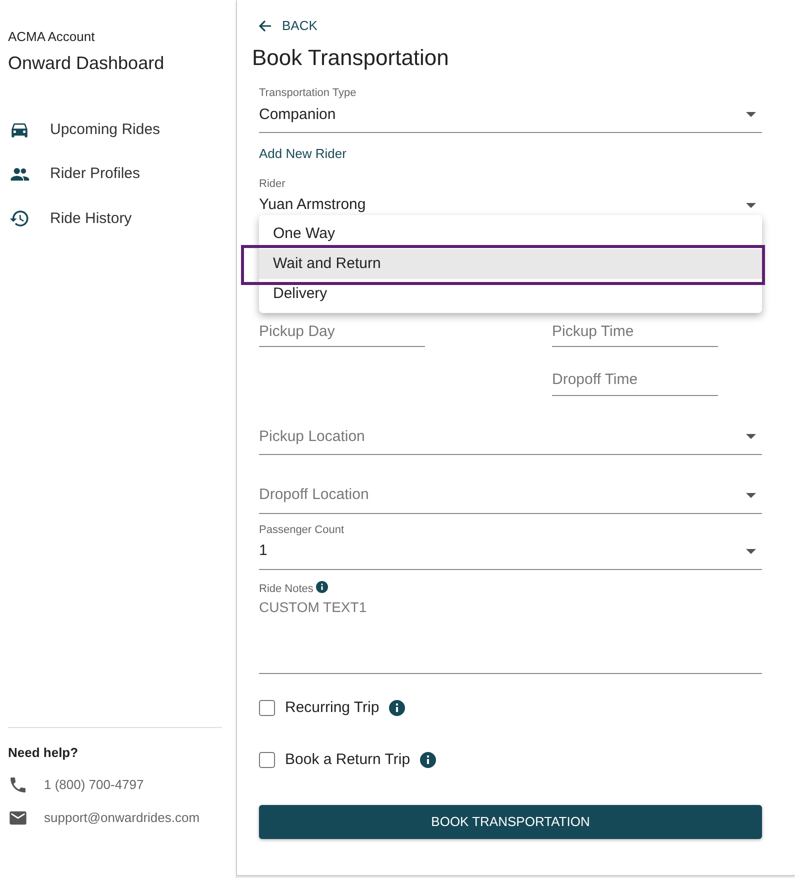 This screenshot has width=795, height=878. What do you see at coordinates (332, 708) in the screenshot?
I see `checkbox-label: Recurring Trip` at bounding box center [332, 708].